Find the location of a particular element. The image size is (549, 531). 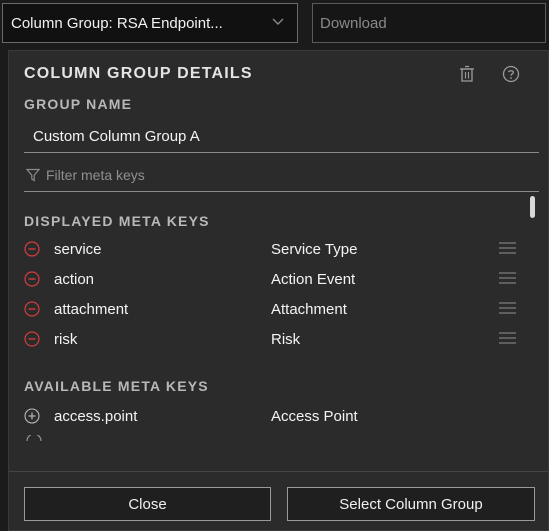

help-icon is located at coordinates (511, 74).